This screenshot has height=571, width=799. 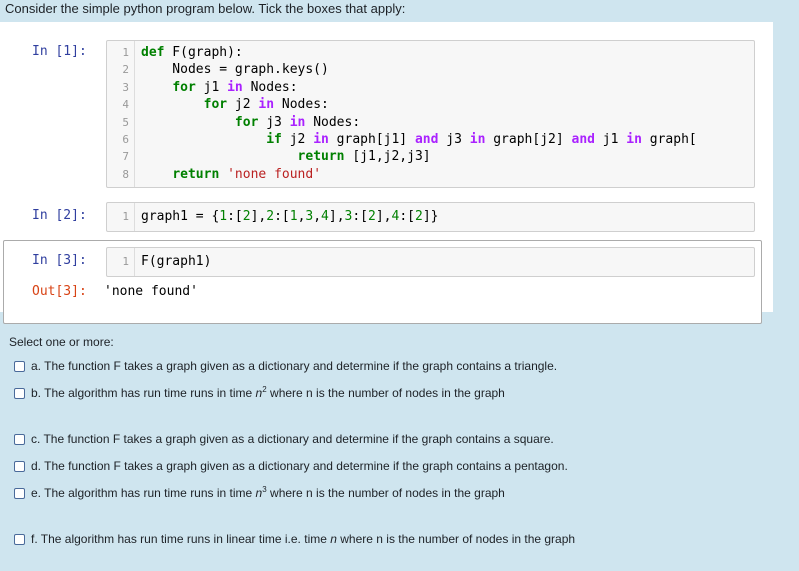 I want to click on code-token: 4, so click(x=325, y=216).